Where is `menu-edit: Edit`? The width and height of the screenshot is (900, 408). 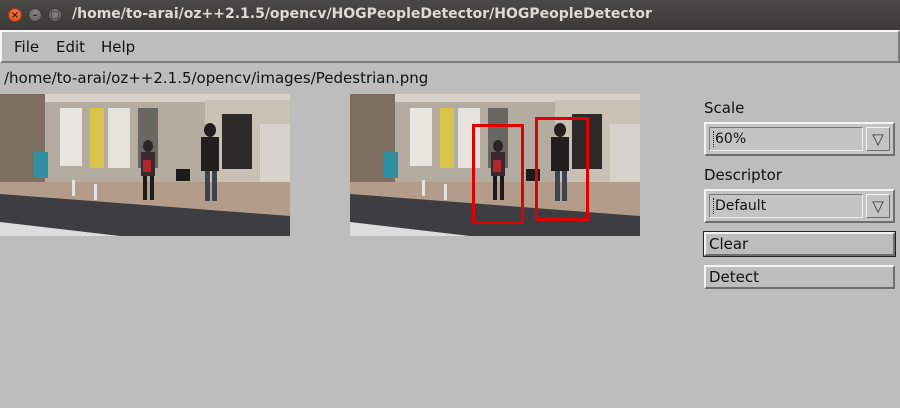
menu-edit: Edit is located at coordinates (70, 47).